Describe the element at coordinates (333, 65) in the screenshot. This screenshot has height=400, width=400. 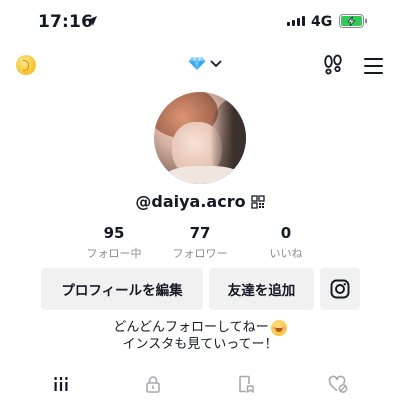
I see `footprint-icon` at that location.